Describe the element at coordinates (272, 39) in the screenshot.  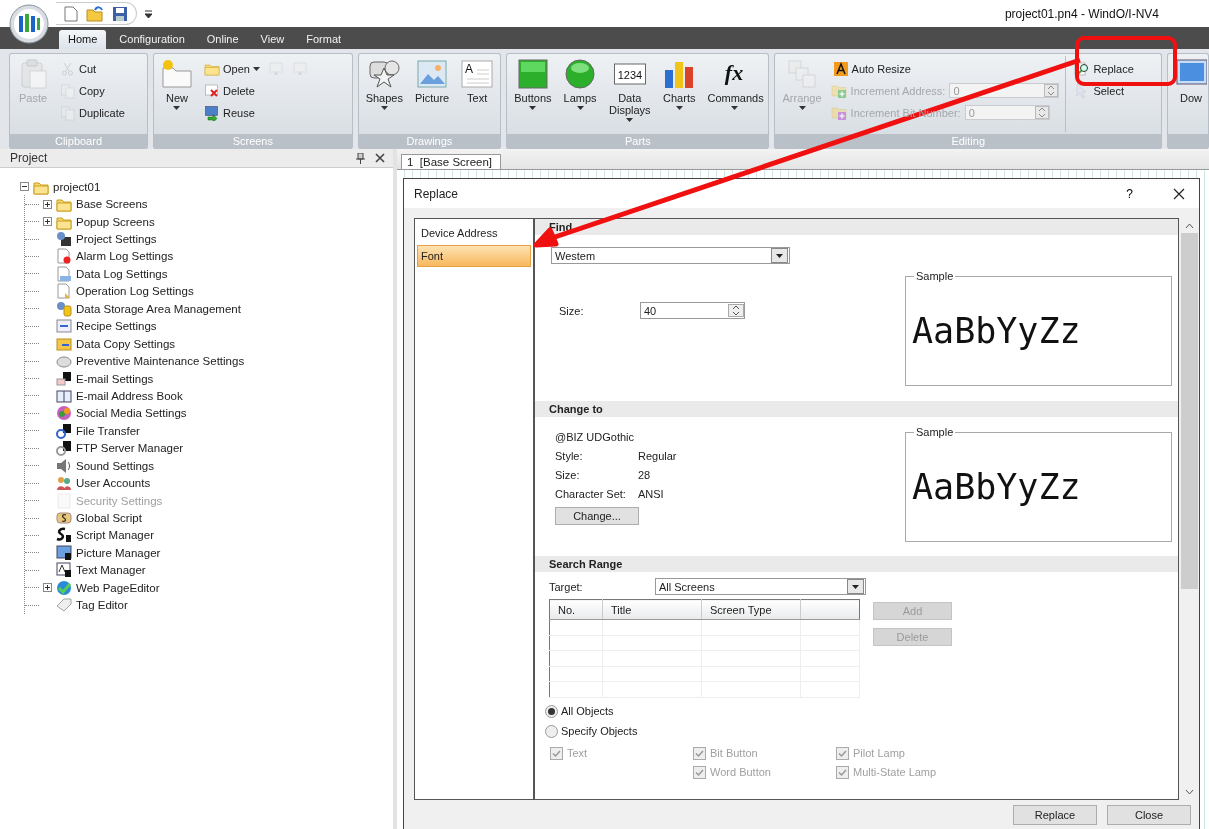
I see `menu-tab: View` at that location.